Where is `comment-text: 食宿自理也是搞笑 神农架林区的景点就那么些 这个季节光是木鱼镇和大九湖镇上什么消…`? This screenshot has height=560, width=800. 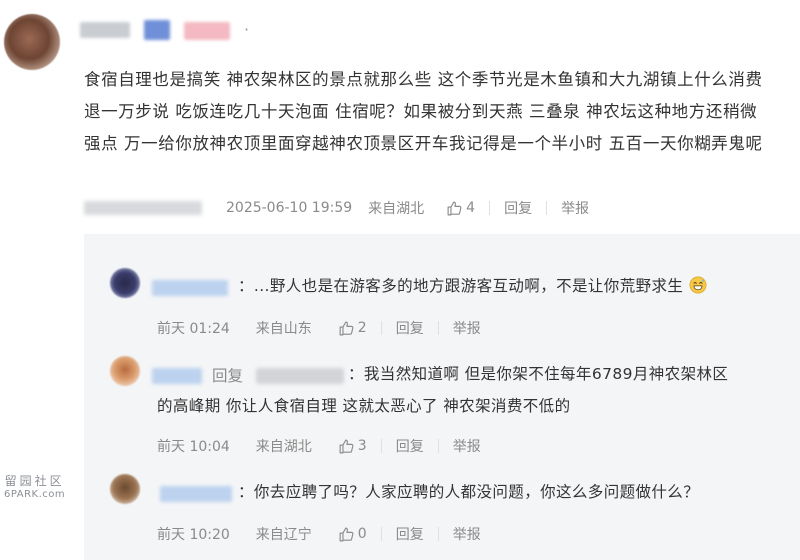 comment-text: 食宿自理也是搞笑 神农架林区的景点就那么些 这个季节光是木鱼镇和大九湖镇上什么消… is located at coordinates (423, 111).